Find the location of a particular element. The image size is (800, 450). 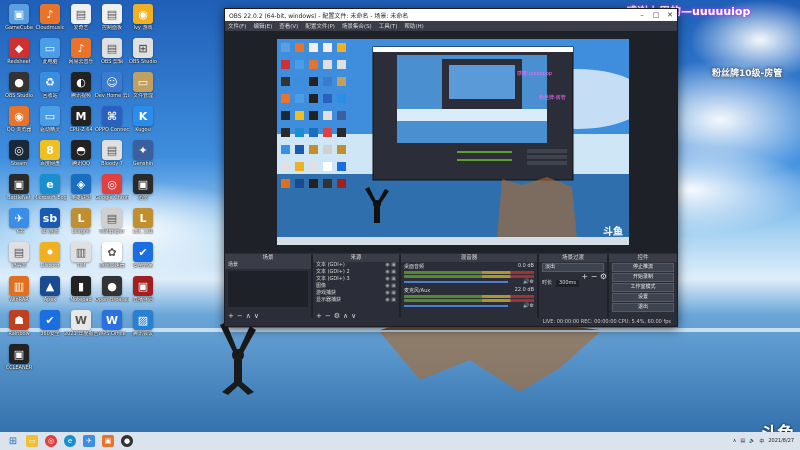

source-item: 文本 (GDI+) ◉ ▣ is located at coordinates (356, 265).